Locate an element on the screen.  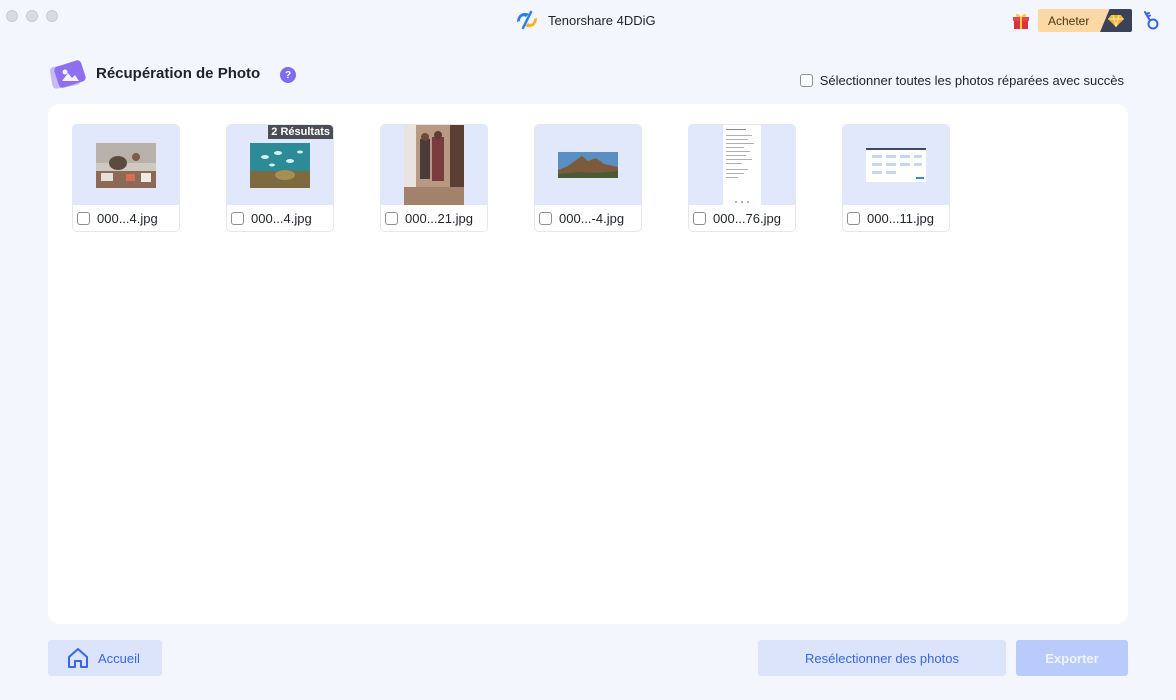
photo-card-footer: 000...-4.jpg is located at coordinates (588, 218).